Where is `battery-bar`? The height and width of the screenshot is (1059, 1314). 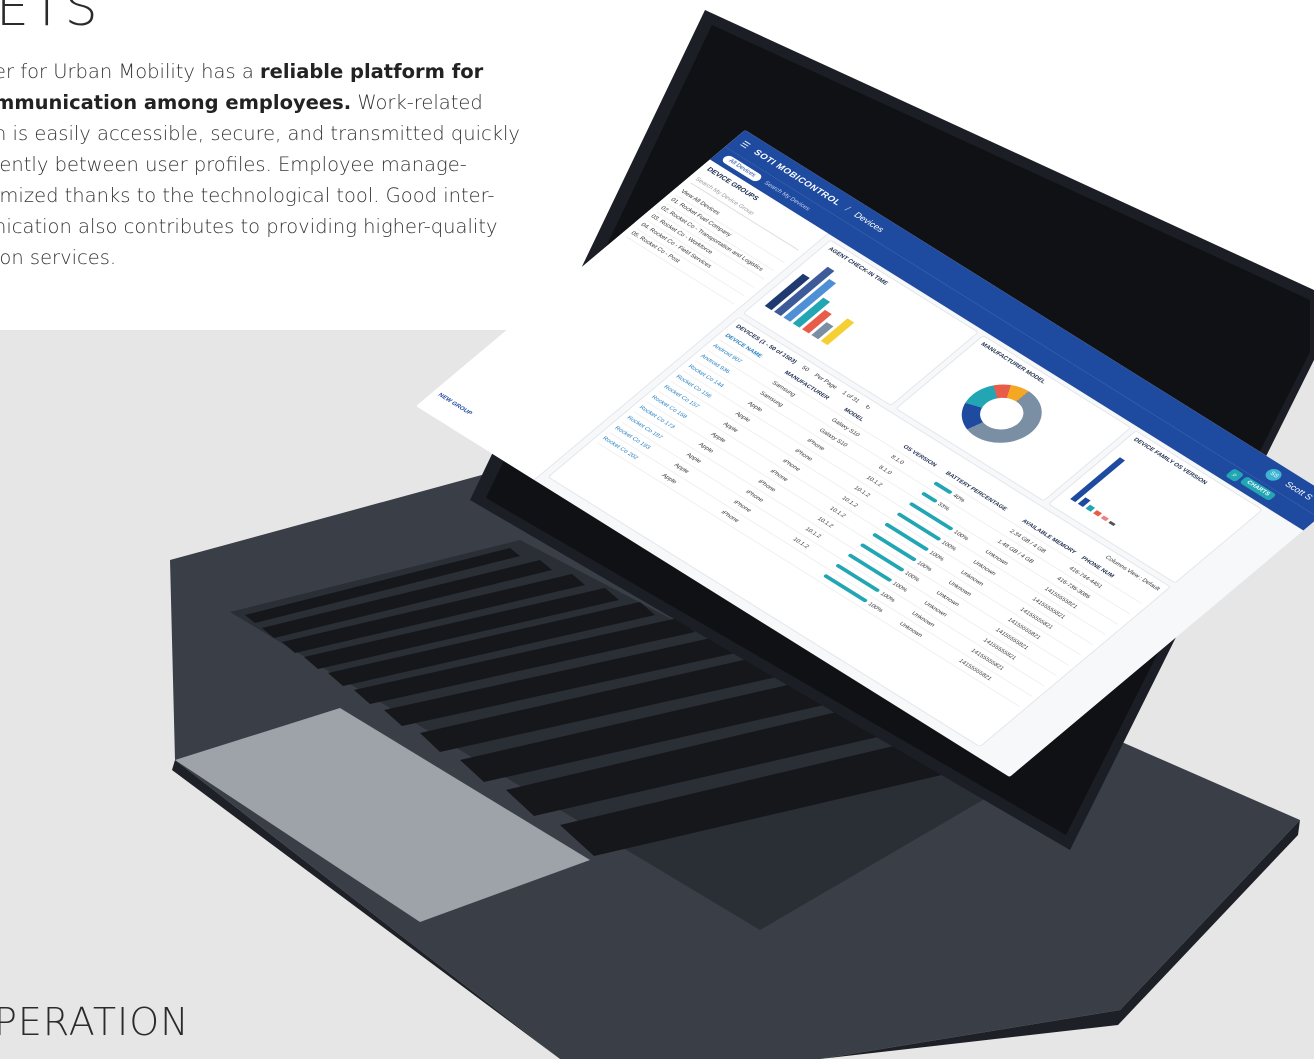 battery-bar is located at coordinates (929, 497).